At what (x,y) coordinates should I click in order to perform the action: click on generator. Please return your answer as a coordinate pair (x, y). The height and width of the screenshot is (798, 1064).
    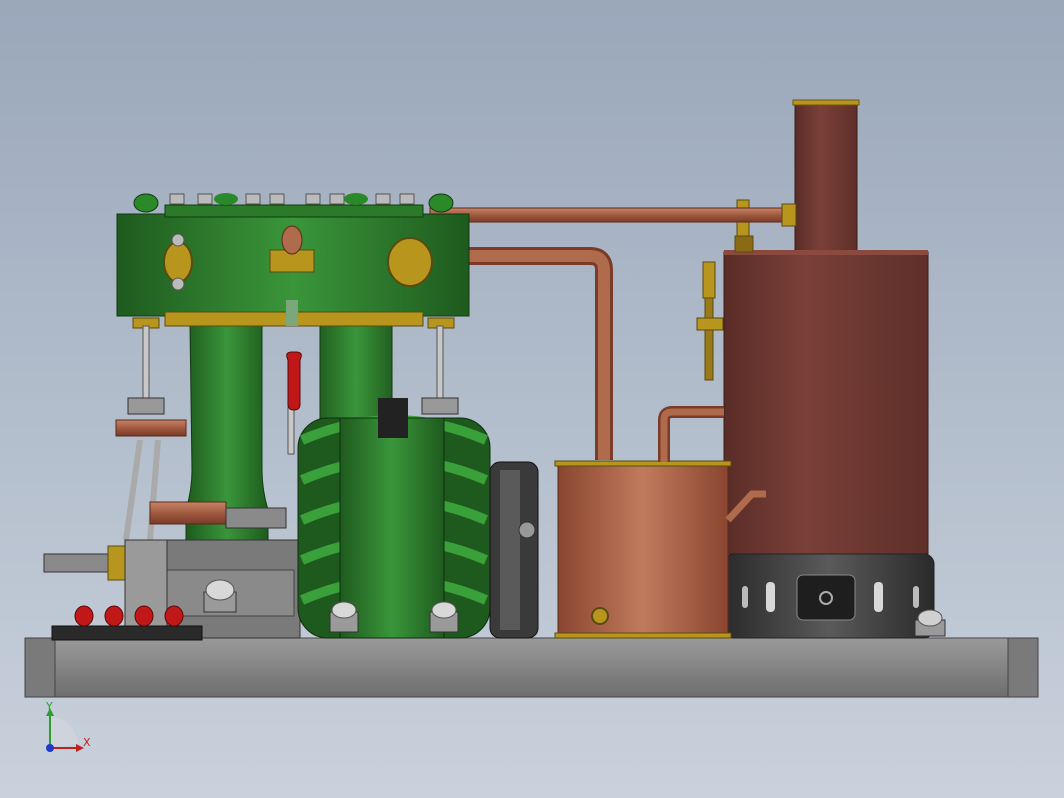
    Looking at the image, I should click on (394, 518).